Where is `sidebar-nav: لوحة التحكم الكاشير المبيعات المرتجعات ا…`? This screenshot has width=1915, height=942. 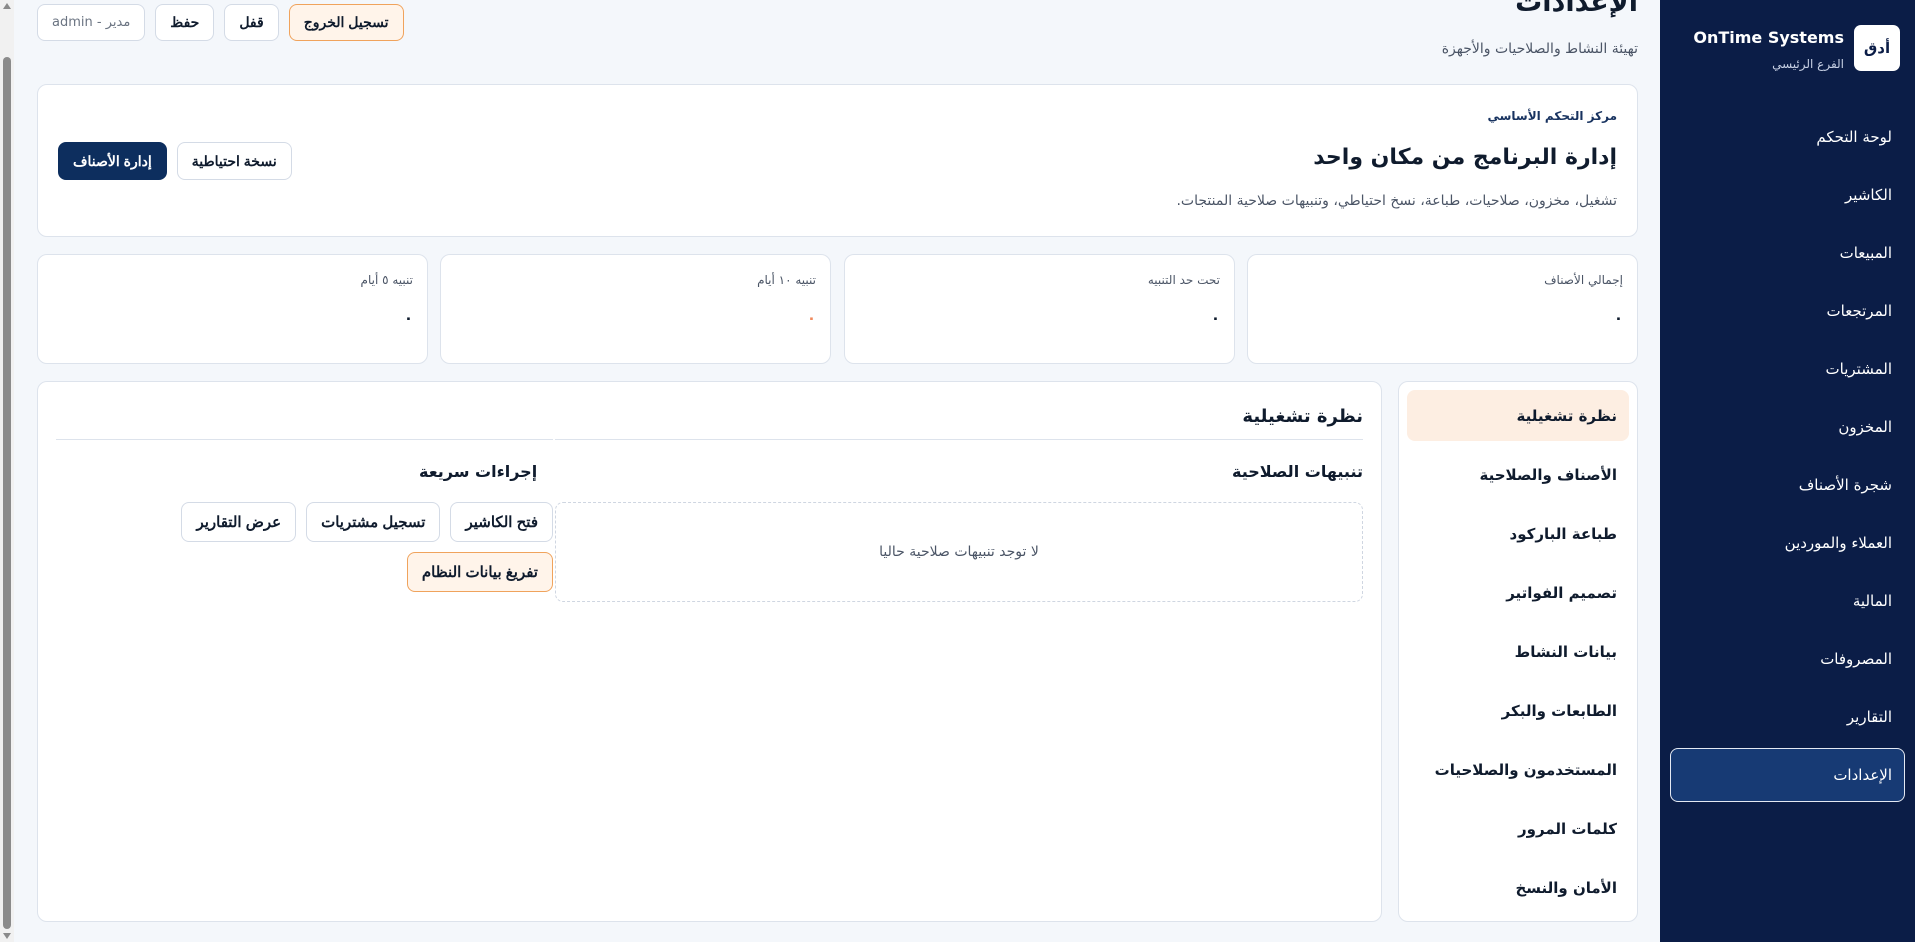 sidebar-nav: لوحة التحكم الكاشير المبيعات المرتجعات ا… is located at coordinates (1787, 458).